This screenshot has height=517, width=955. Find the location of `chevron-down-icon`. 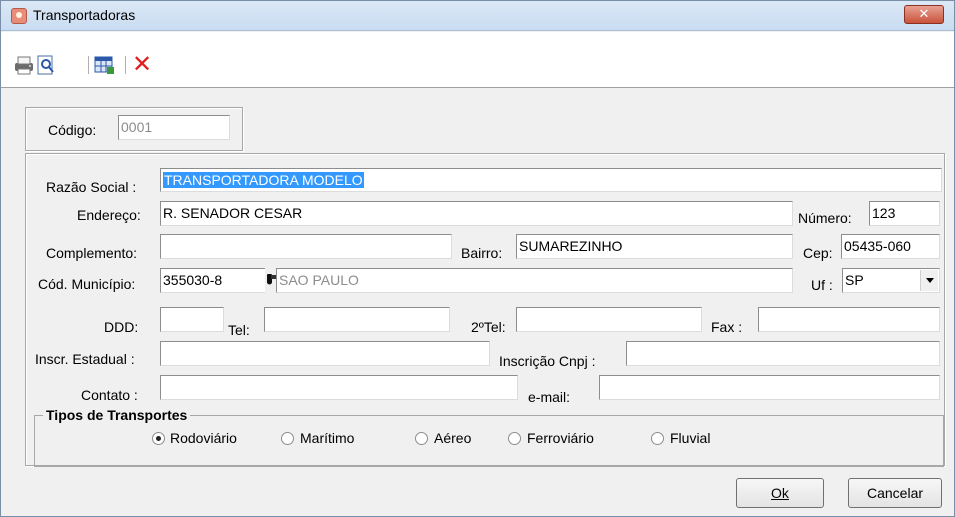

chevron-down-icon is located at coordinates (929, 280).